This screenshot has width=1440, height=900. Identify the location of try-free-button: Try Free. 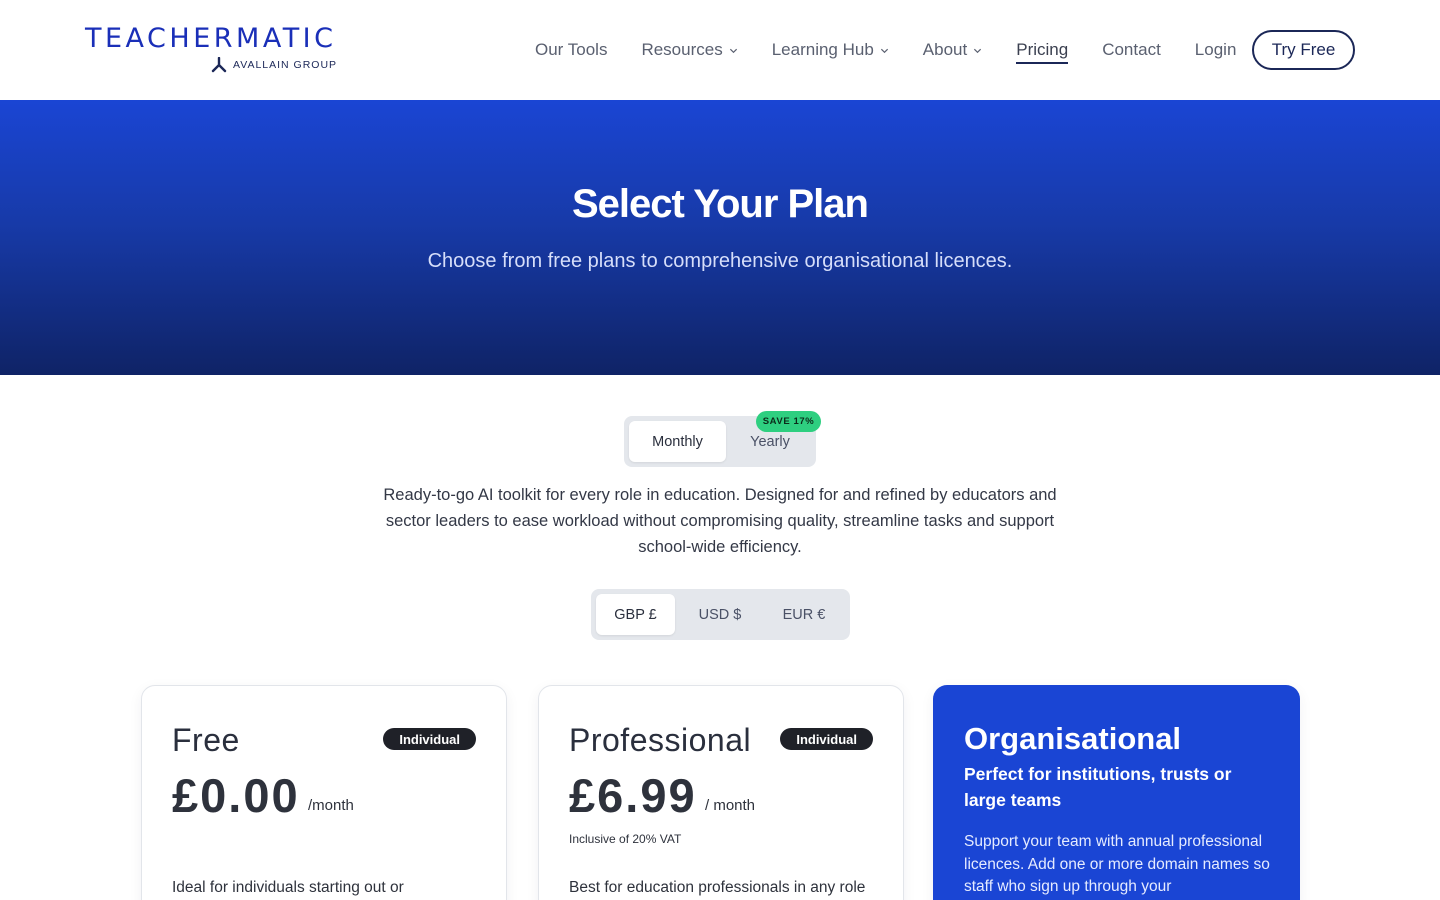
(1303, 50).